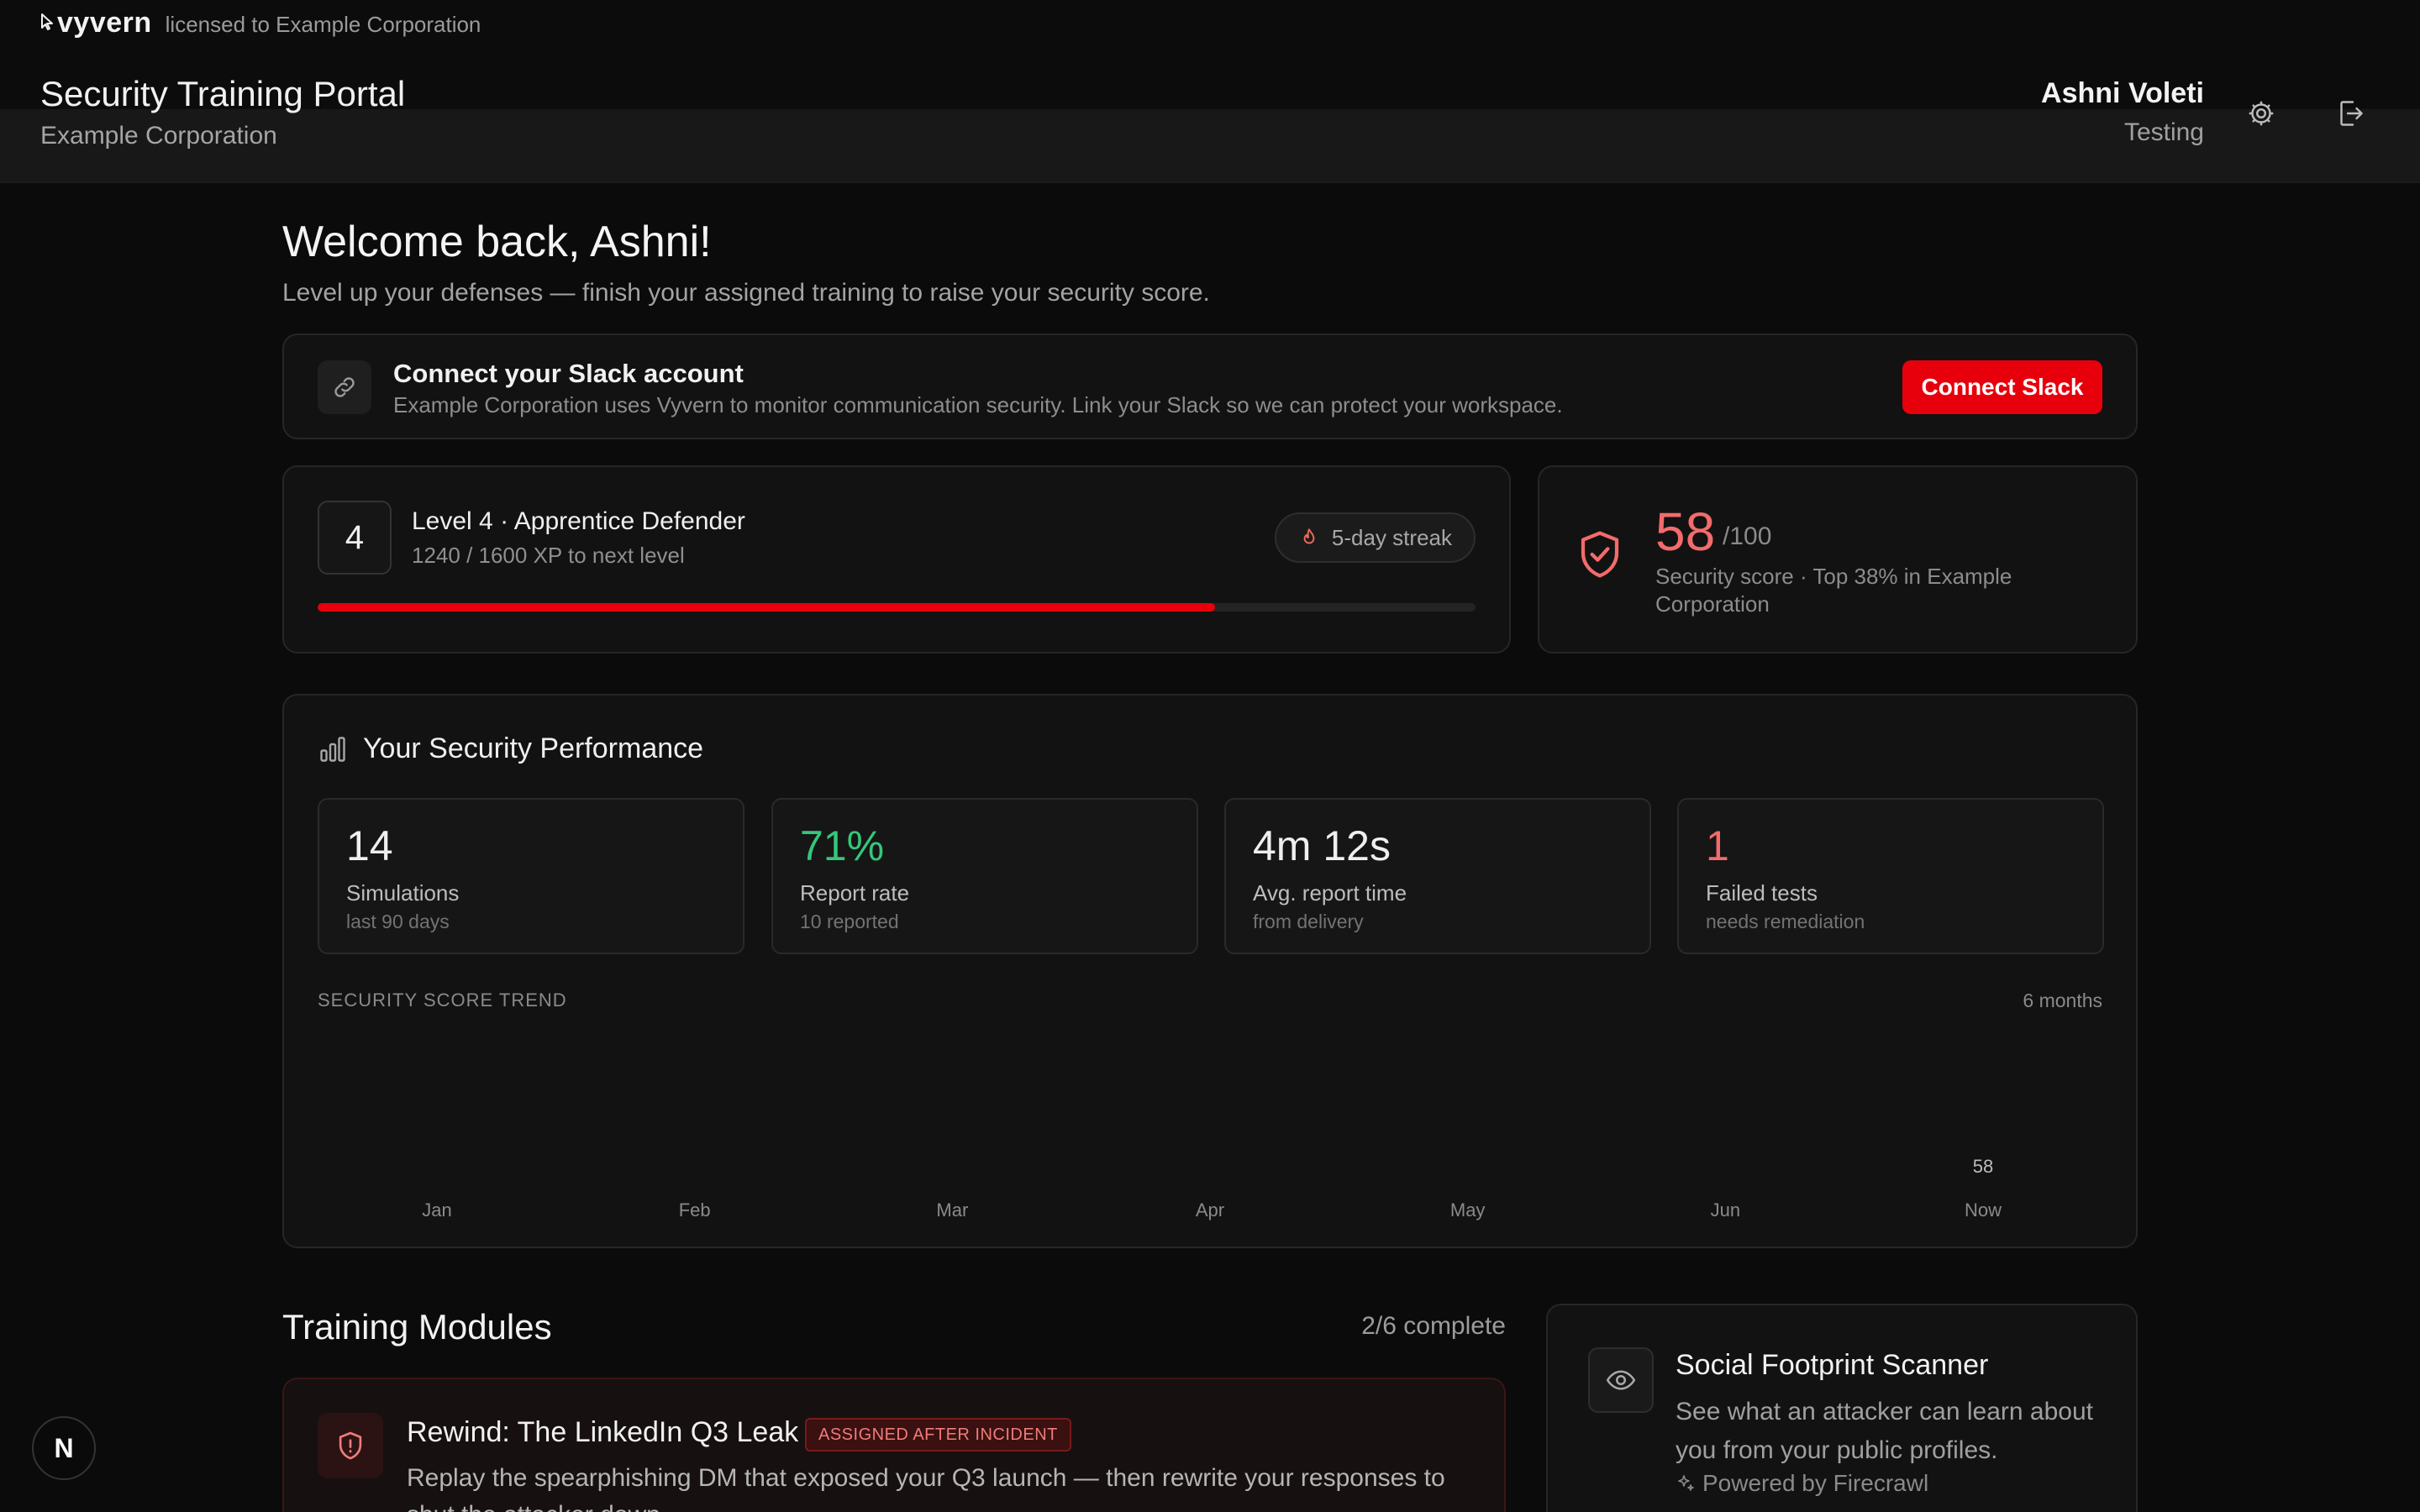  I want to click on dev-tools-badge: N, so click(64, 1448).